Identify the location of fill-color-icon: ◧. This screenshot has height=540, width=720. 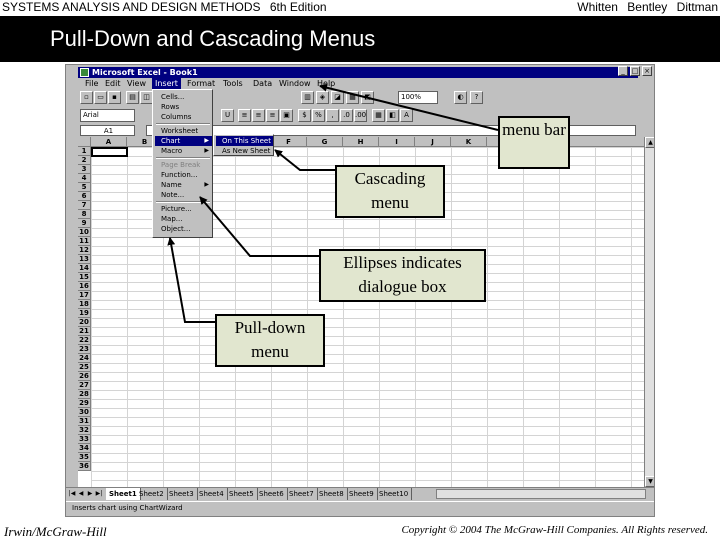
(392, 115).